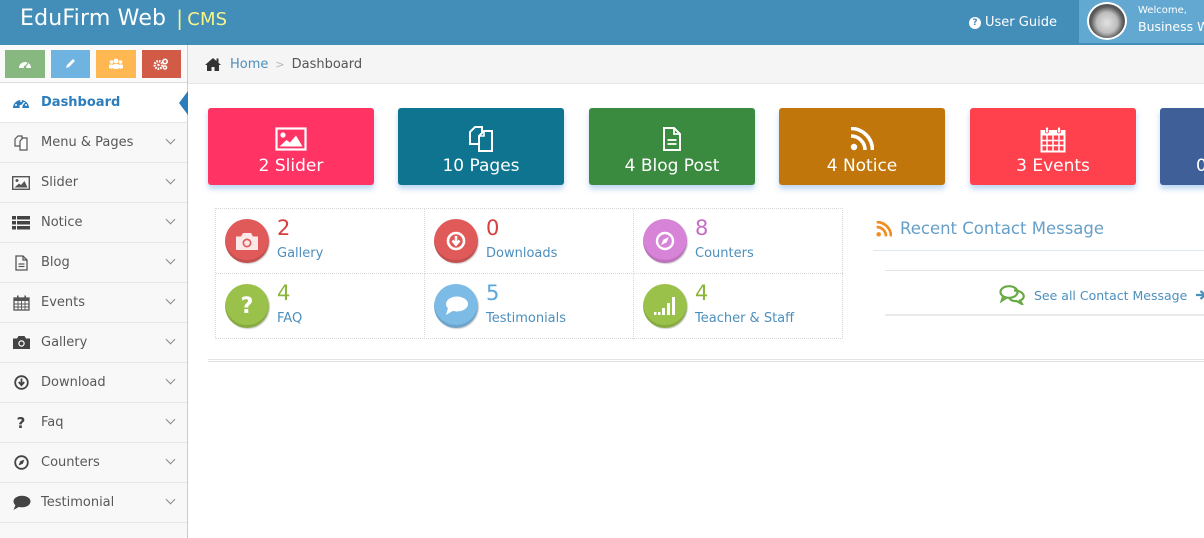 This screenshot has height=538, width=1204. Describe the element at coordinates (975, 22) in the screenshot. I see `question-circle-icon: ?` at that location.